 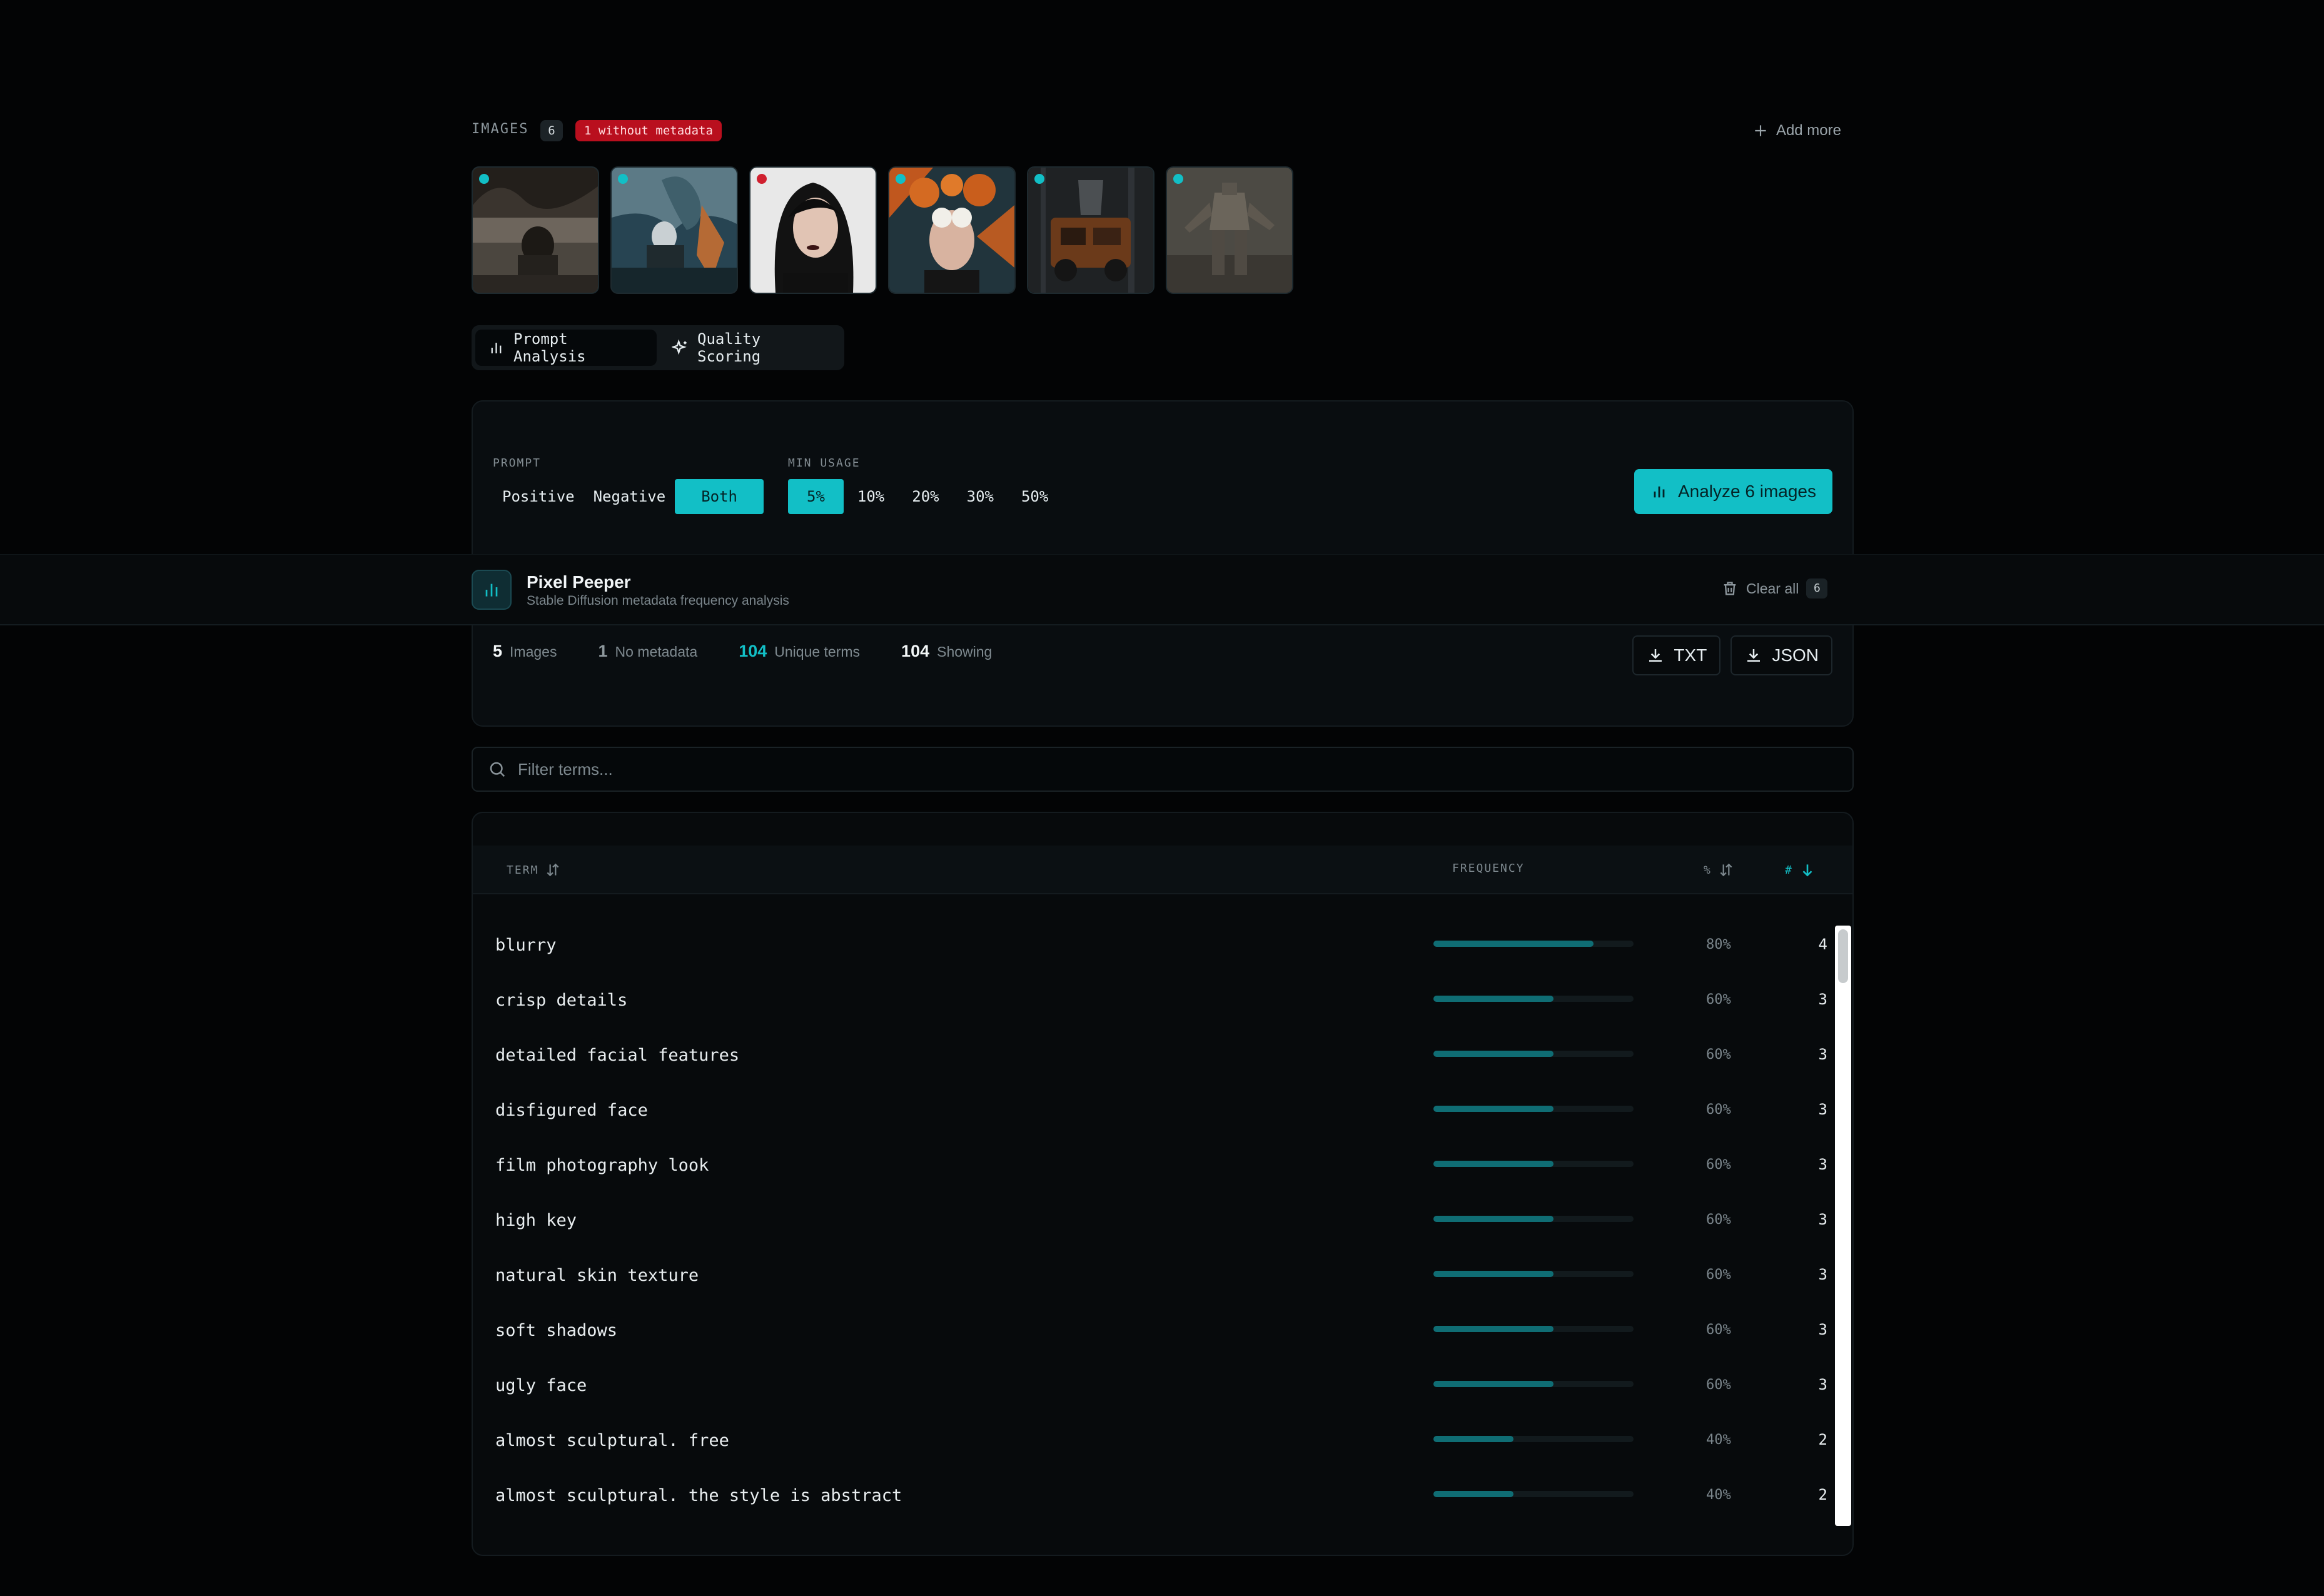 What do you see at coordinates (816, 496) in the screenshot?
I see `min-usage-option-5: 5%` at bounding box center [816, 496].